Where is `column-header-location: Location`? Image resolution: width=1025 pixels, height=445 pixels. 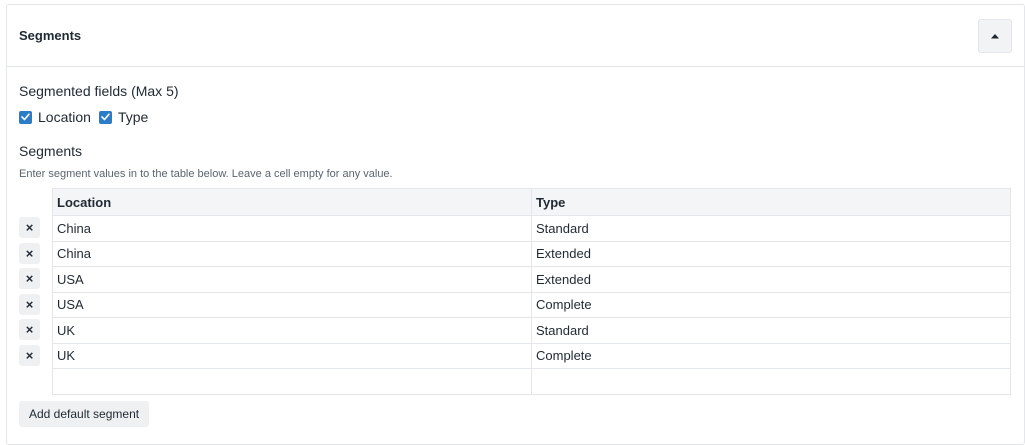
column-header-location: Location is located at coordinates (292, 202).